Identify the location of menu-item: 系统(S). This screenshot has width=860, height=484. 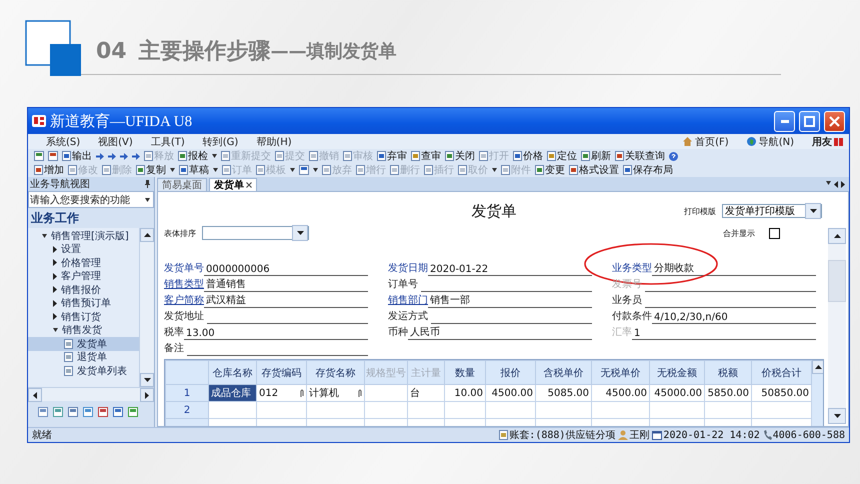
(63, 141).